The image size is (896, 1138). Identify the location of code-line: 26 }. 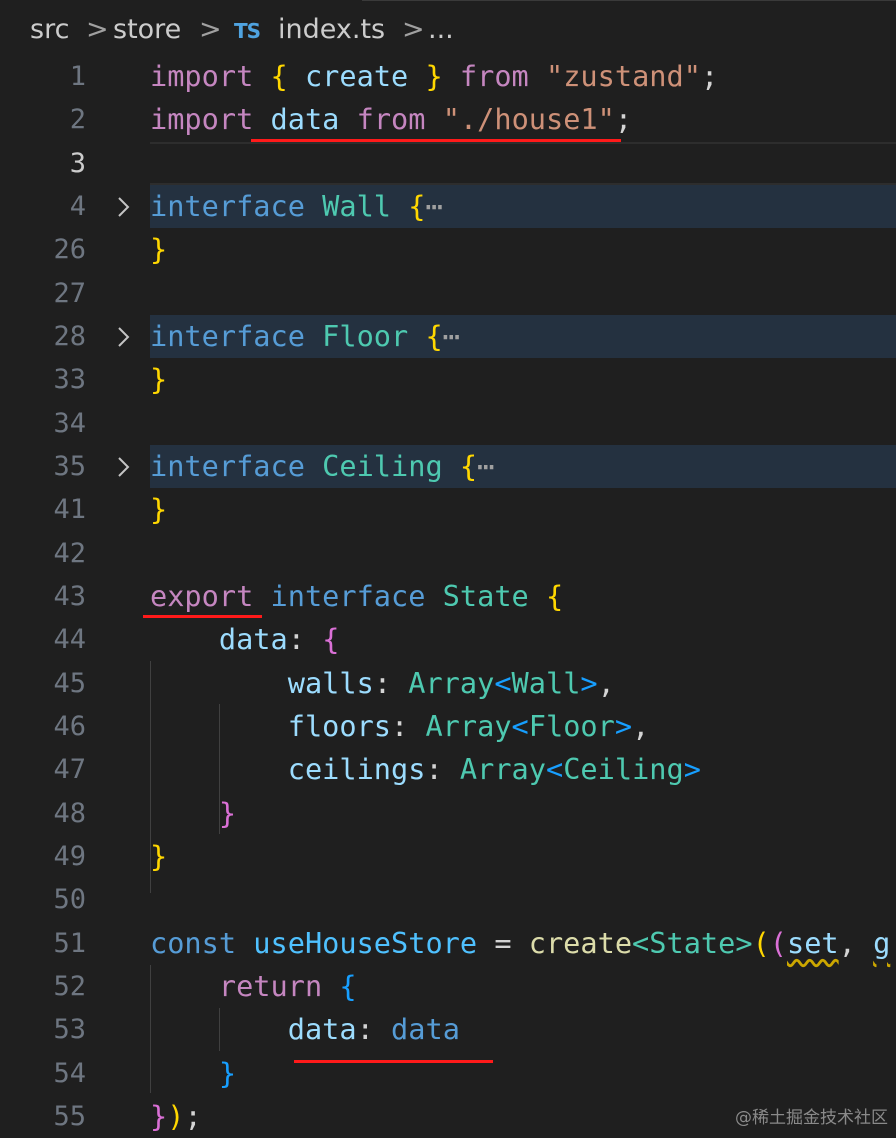
(448, 249).